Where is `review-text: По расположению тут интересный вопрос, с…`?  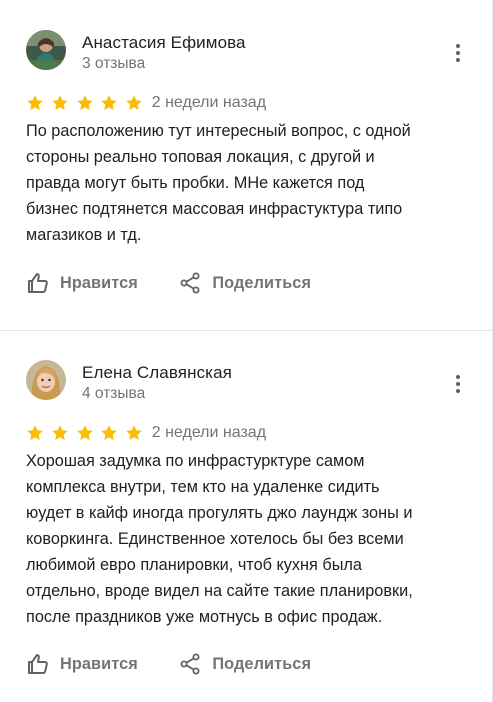
review-text: По расположению тут интересный вопрос, с… is located at coordinates (218, 183).